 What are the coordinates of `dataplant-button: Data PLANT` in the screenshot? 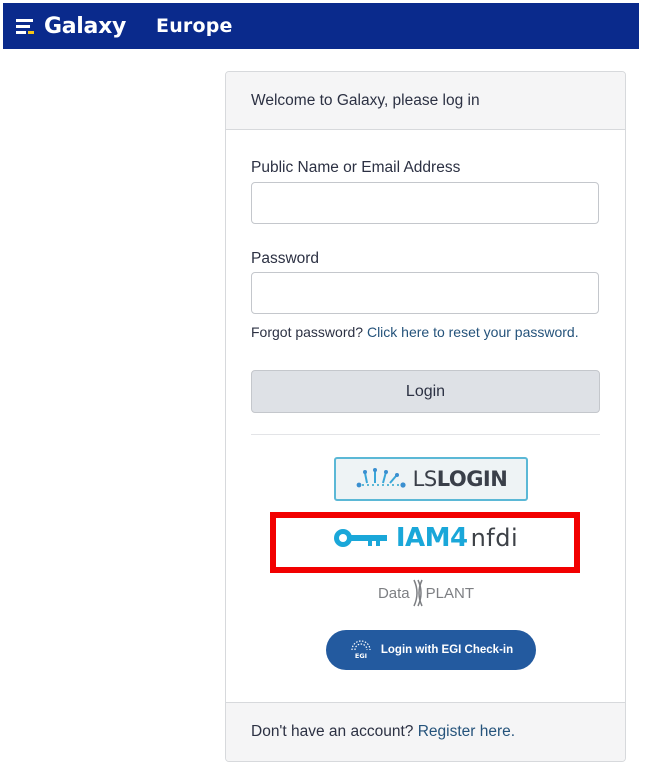 It's located at (426, 593).